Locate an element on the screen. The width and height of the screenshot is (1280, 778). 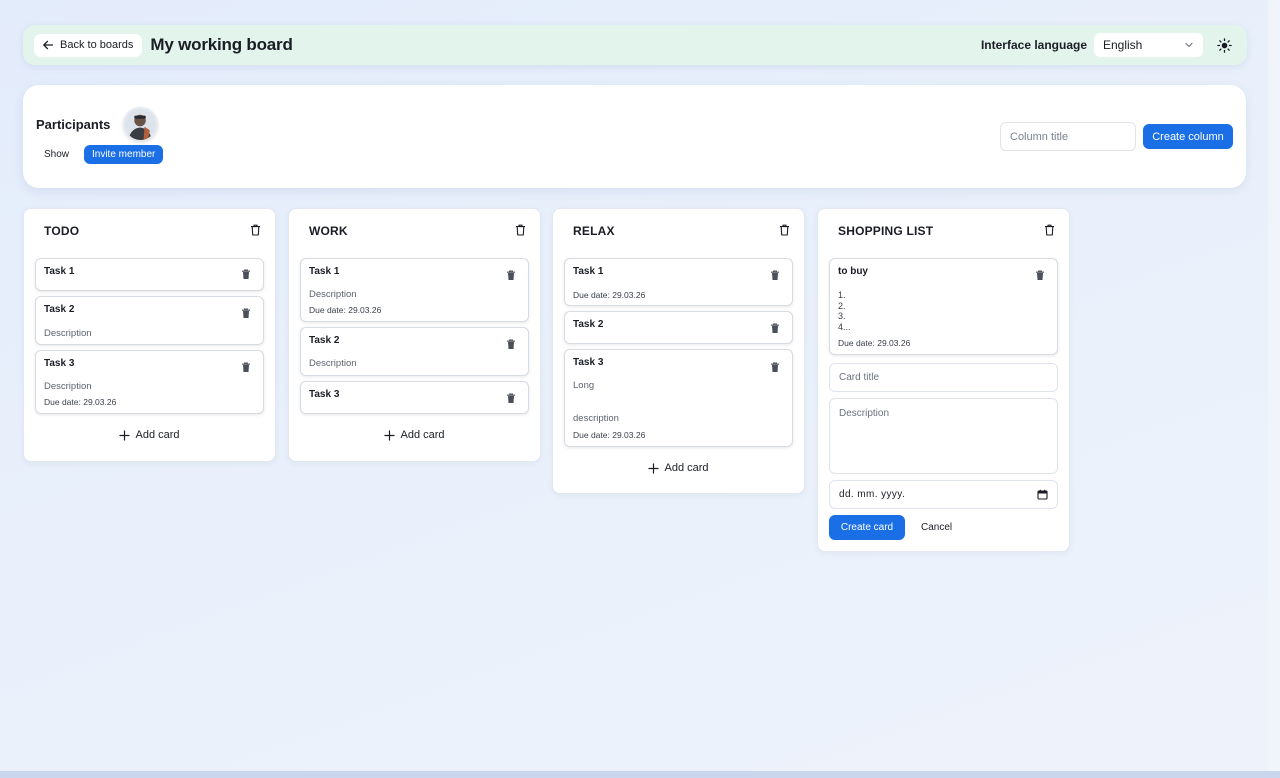
card: Task 3 is located at coordinates (414, 397).